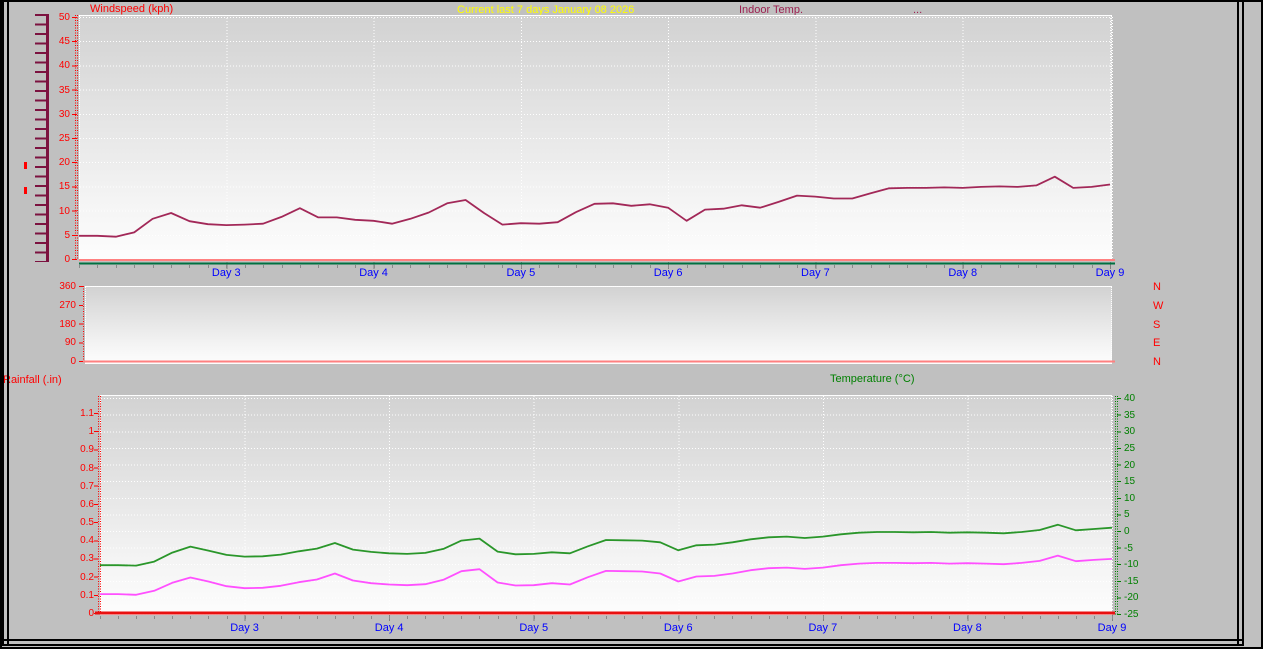 This screenshot has height=649, width=1263. I want to click on rainfall-temperature-xtick-label: Day 6, so click(678, 628).